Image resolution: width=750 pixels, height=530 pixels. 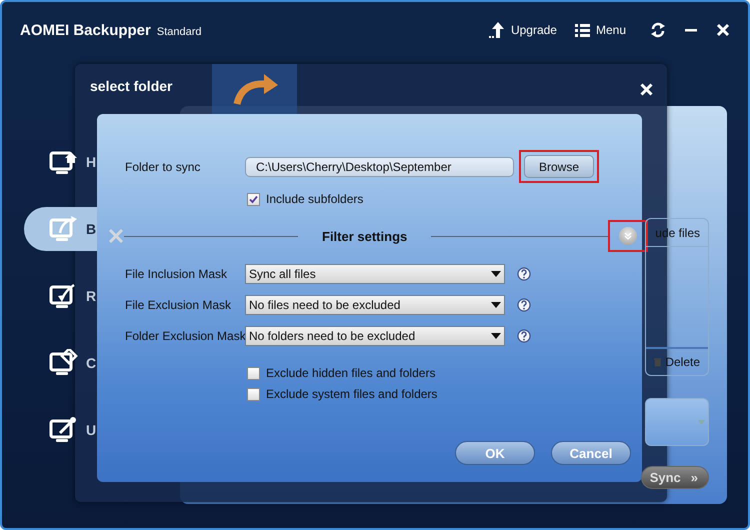 What do you see at coordinates (315, 199) in the screenshot?
I see `checkbox-label: Include subfolders` at bounding box center [315, 199].